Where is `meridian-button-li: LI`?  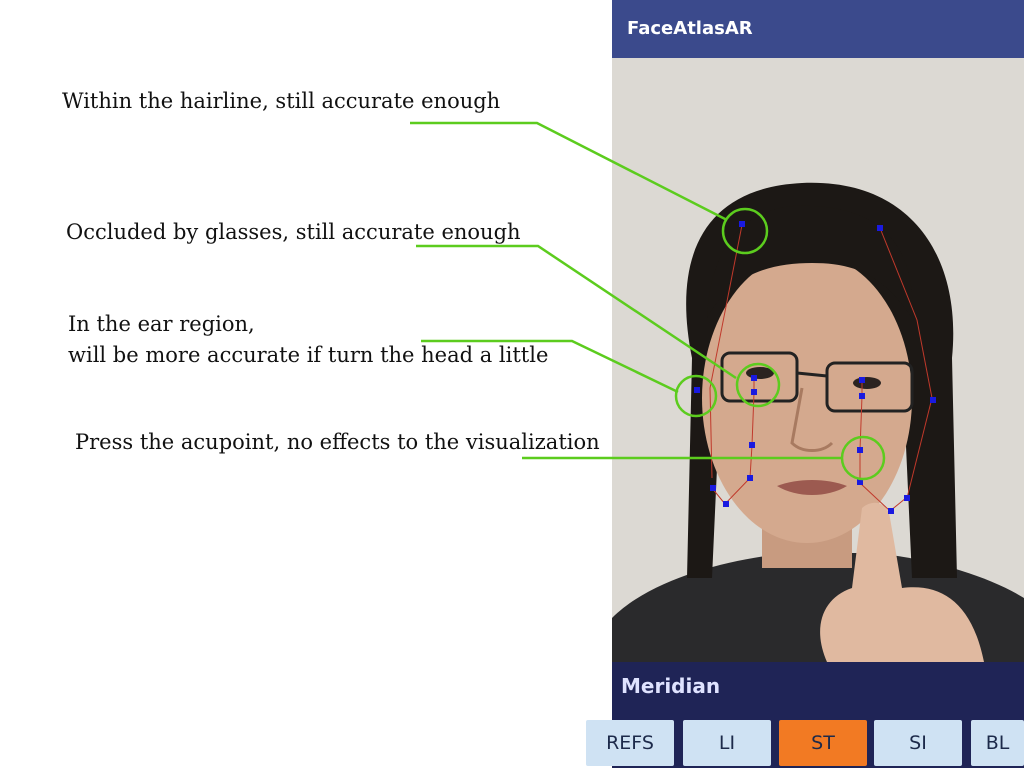 meridian-button-li: LI is located at coordinates (727, 743).